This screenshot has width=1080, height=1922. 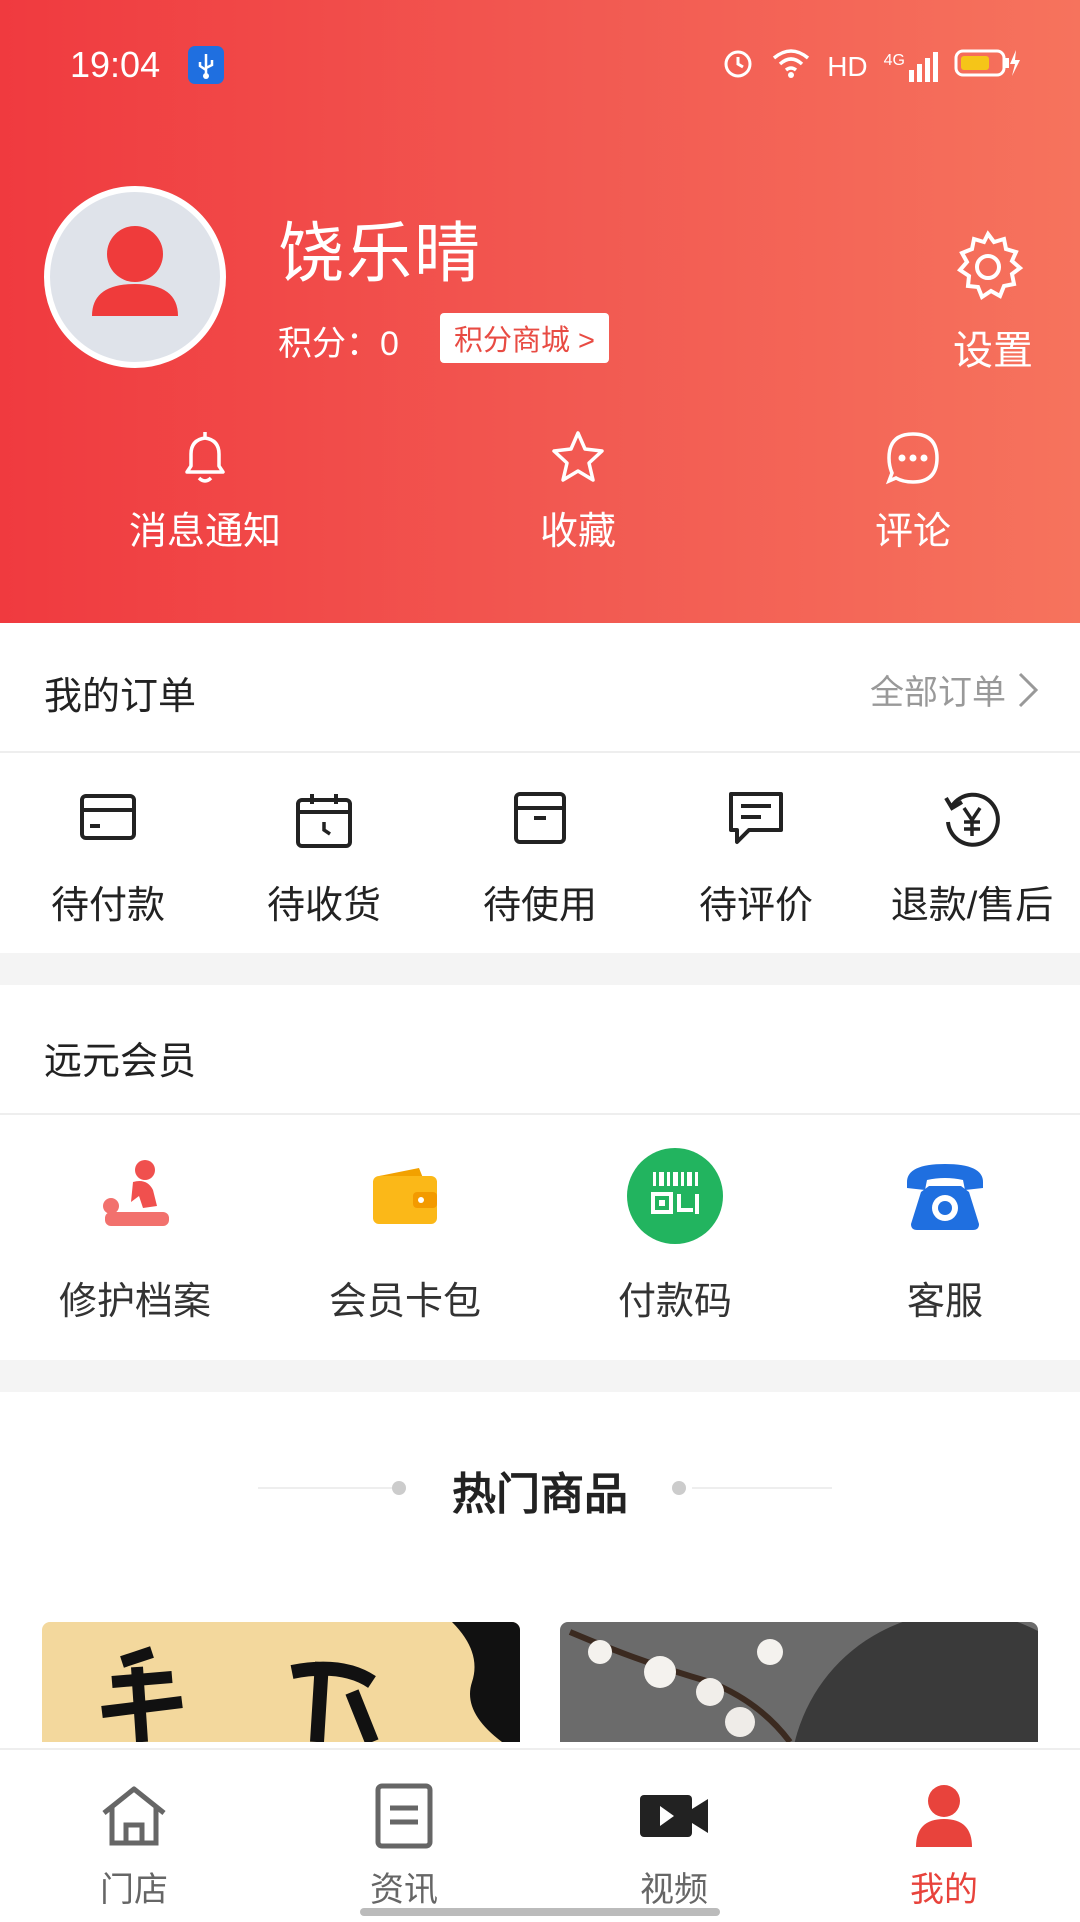 What do you see at coordinates (206, 65) in the screenshot?
I see `usb-icon` at bounding box center [206, 65].